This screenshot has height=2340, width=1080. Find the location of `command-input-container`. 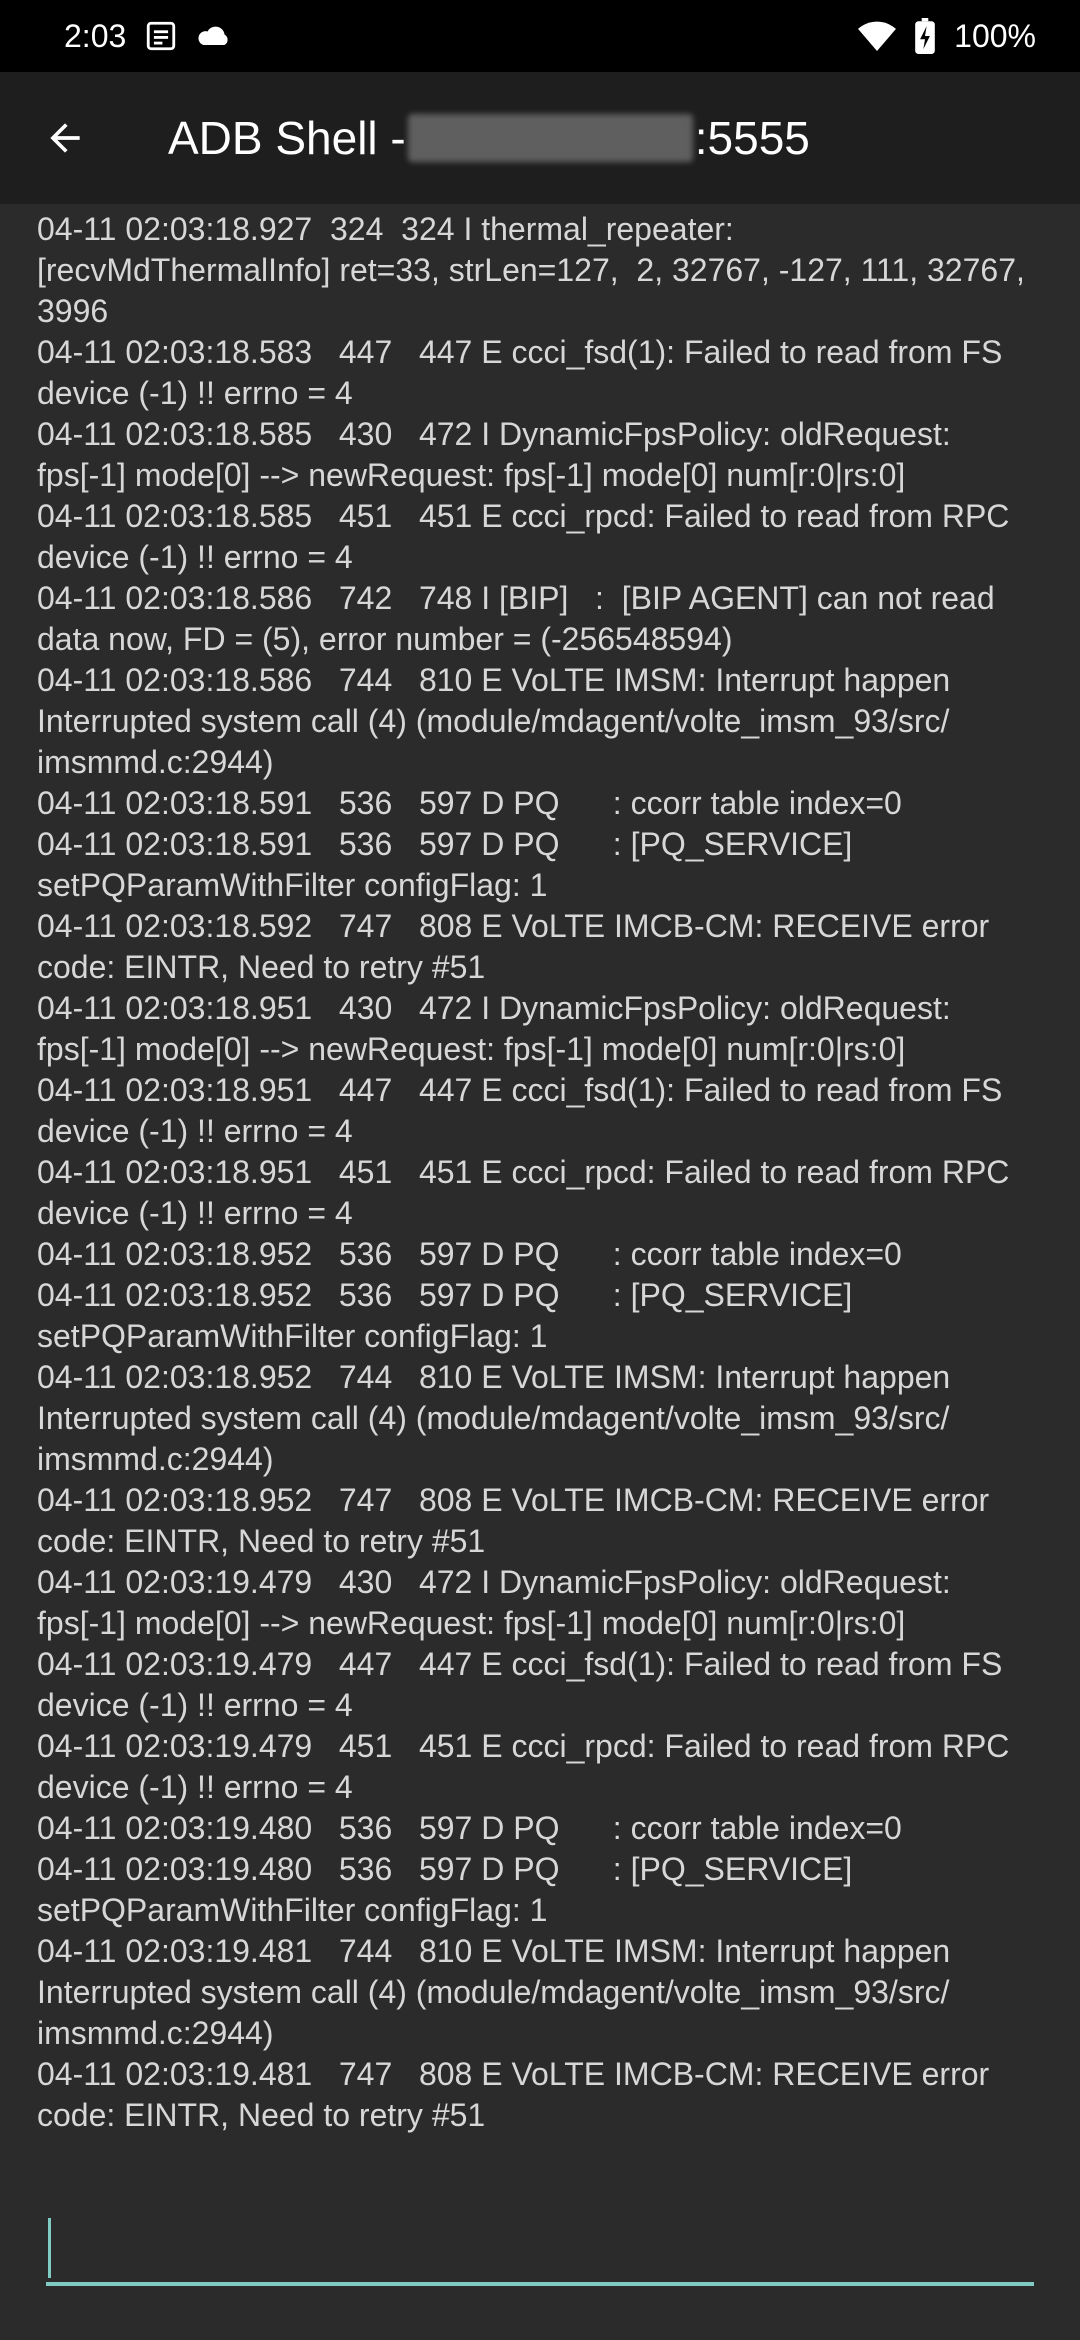

command-input-container is located at coordinates (540, 2248).